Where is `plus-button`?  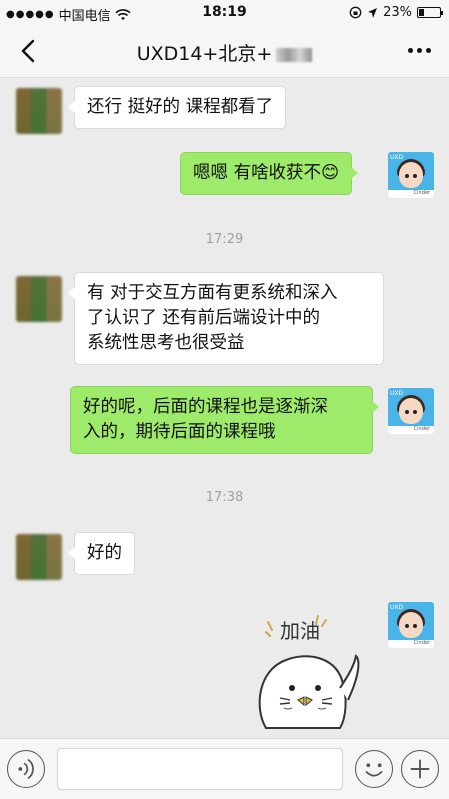
plus-button is located at coordinates (420, 769).